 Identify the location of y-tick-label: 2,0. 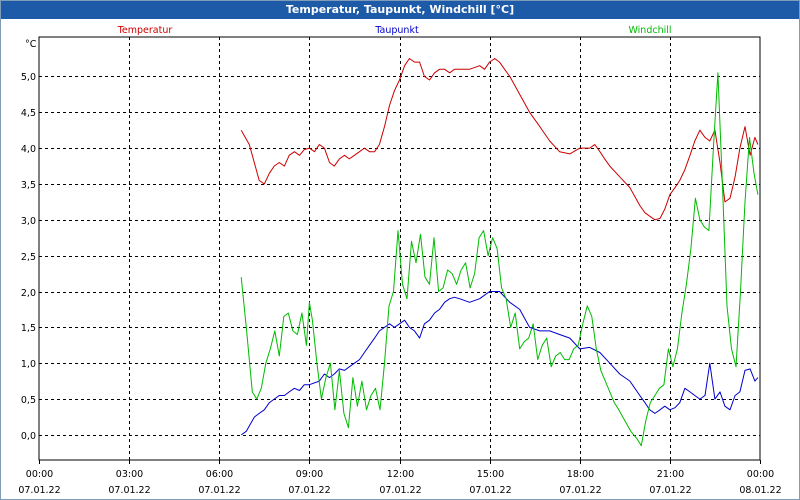
(28, 293).